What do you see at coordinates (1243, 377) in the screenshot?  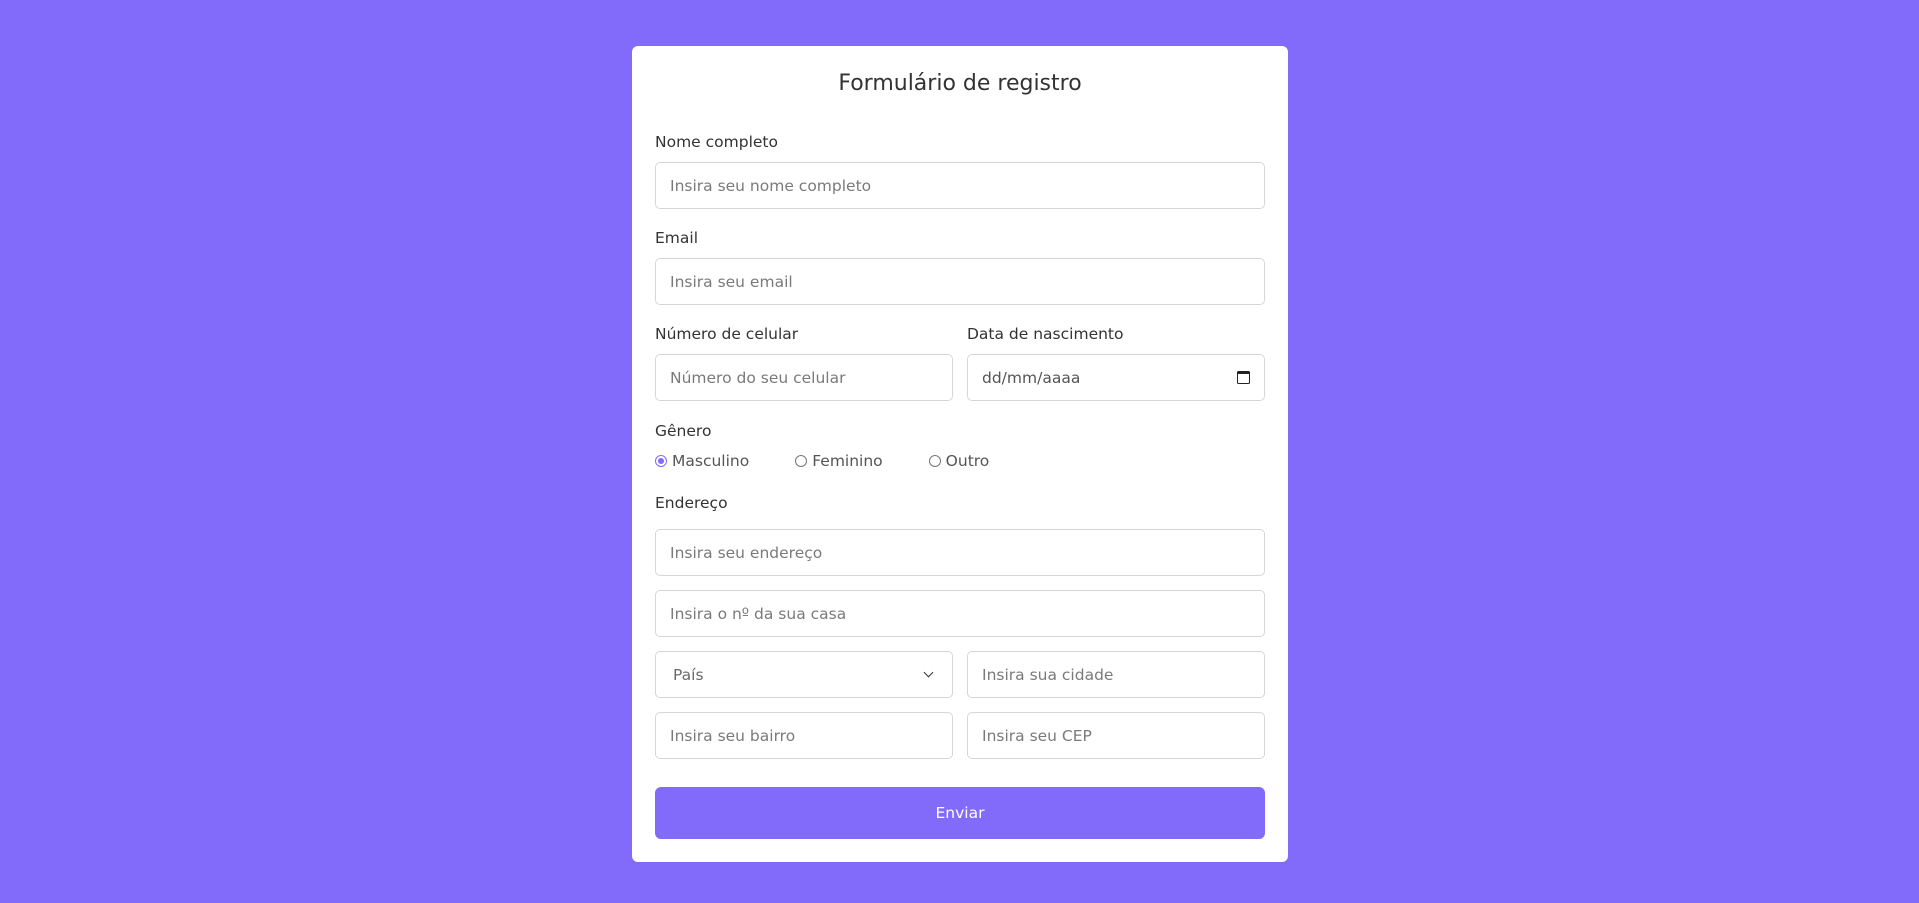 I see `calendar-icon` at bounding box center [1243, 377].